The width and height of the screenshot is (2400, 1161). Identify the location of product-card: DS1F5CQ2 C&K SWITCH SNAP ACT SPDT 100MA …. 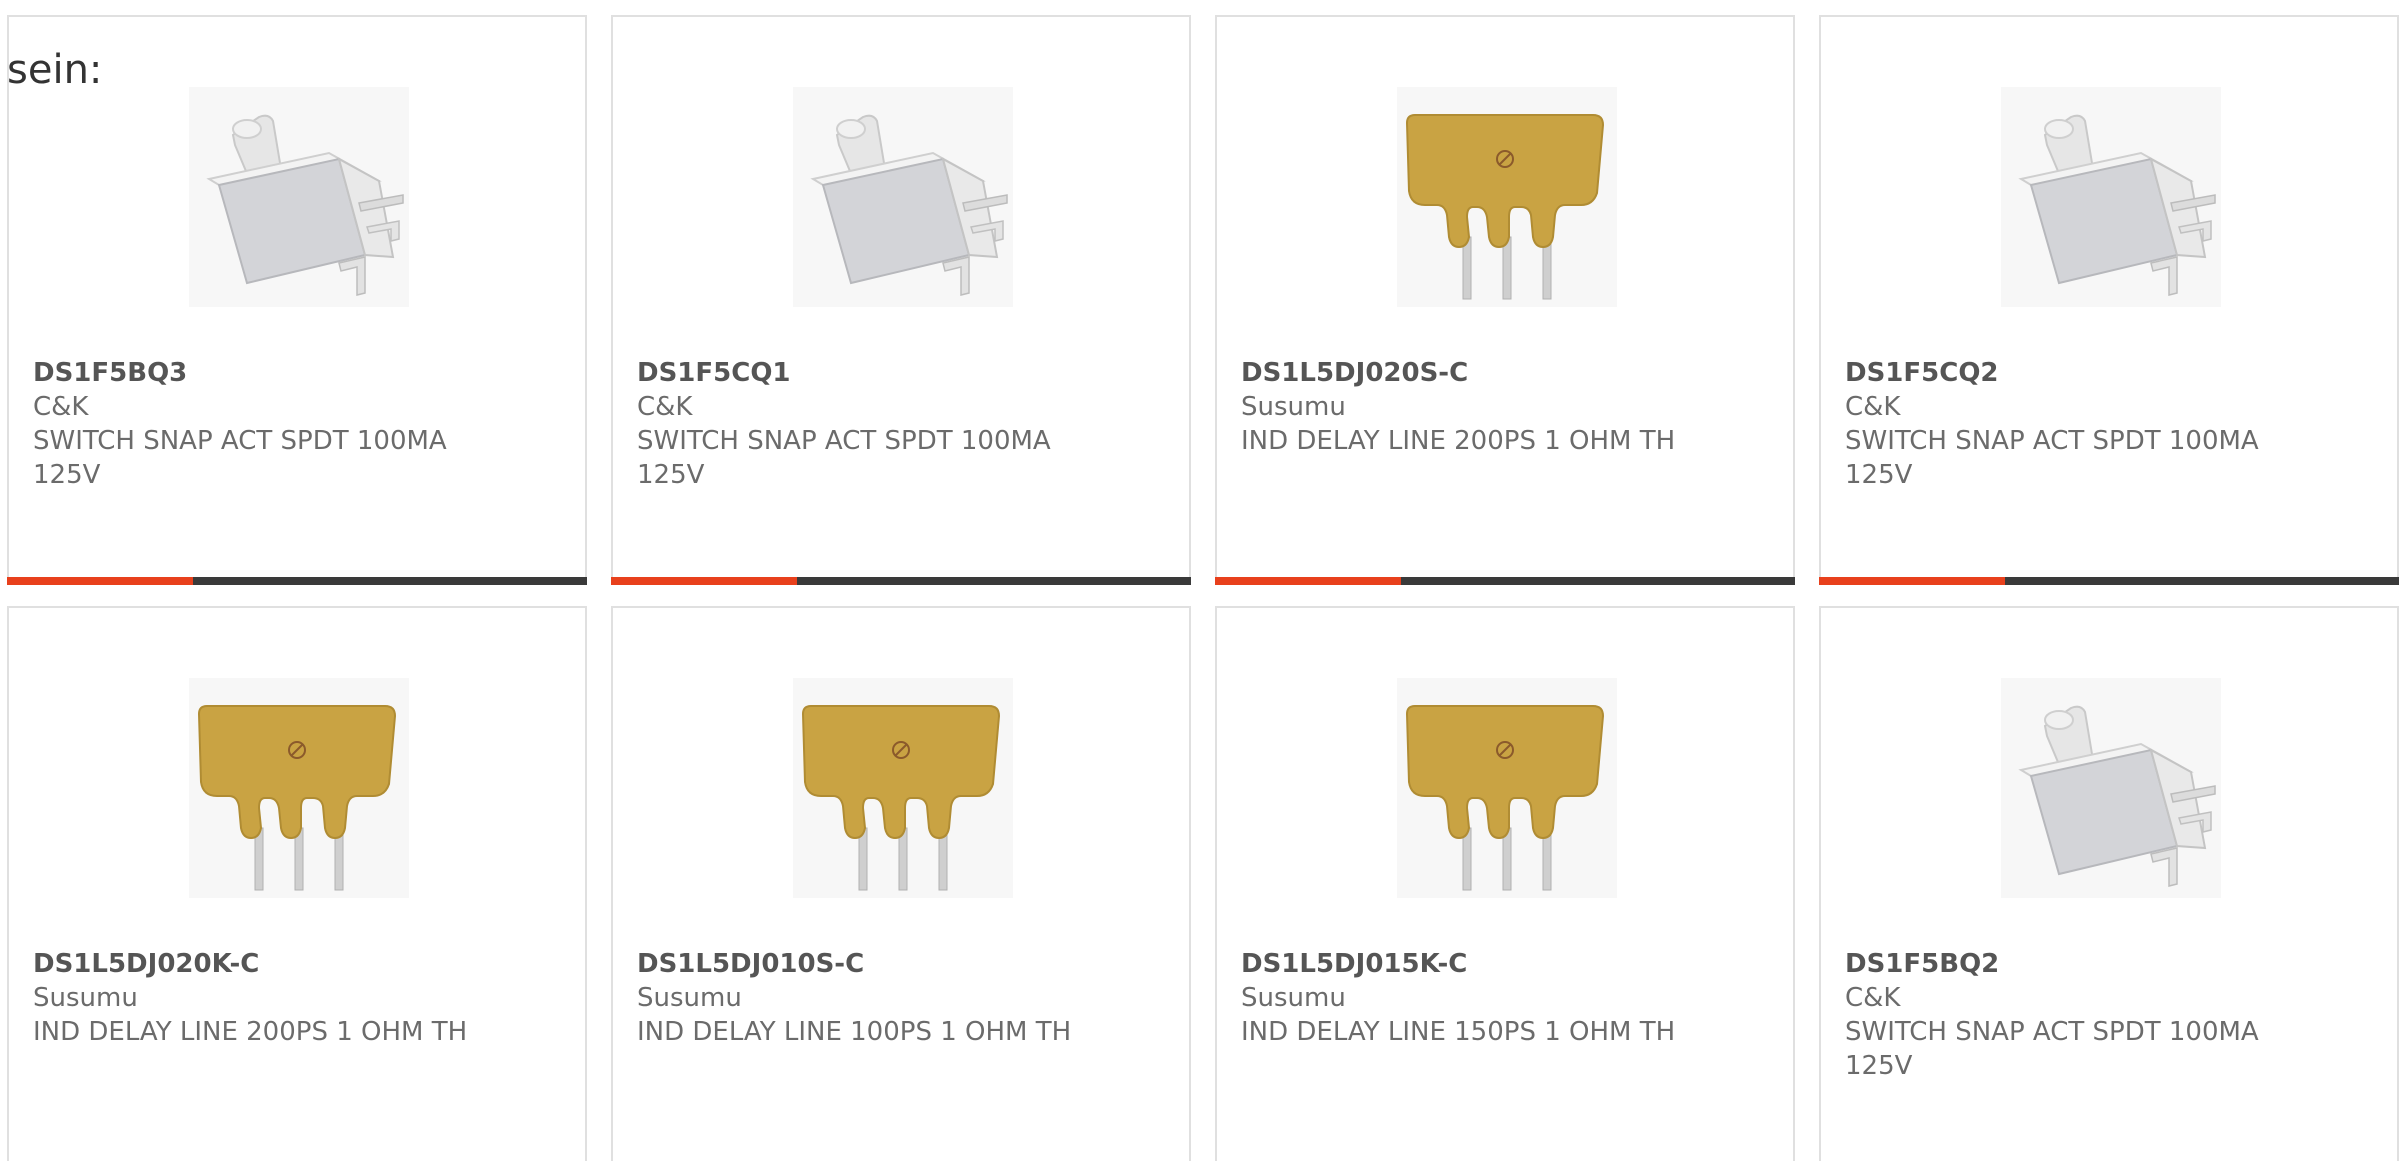
(2109, 300).